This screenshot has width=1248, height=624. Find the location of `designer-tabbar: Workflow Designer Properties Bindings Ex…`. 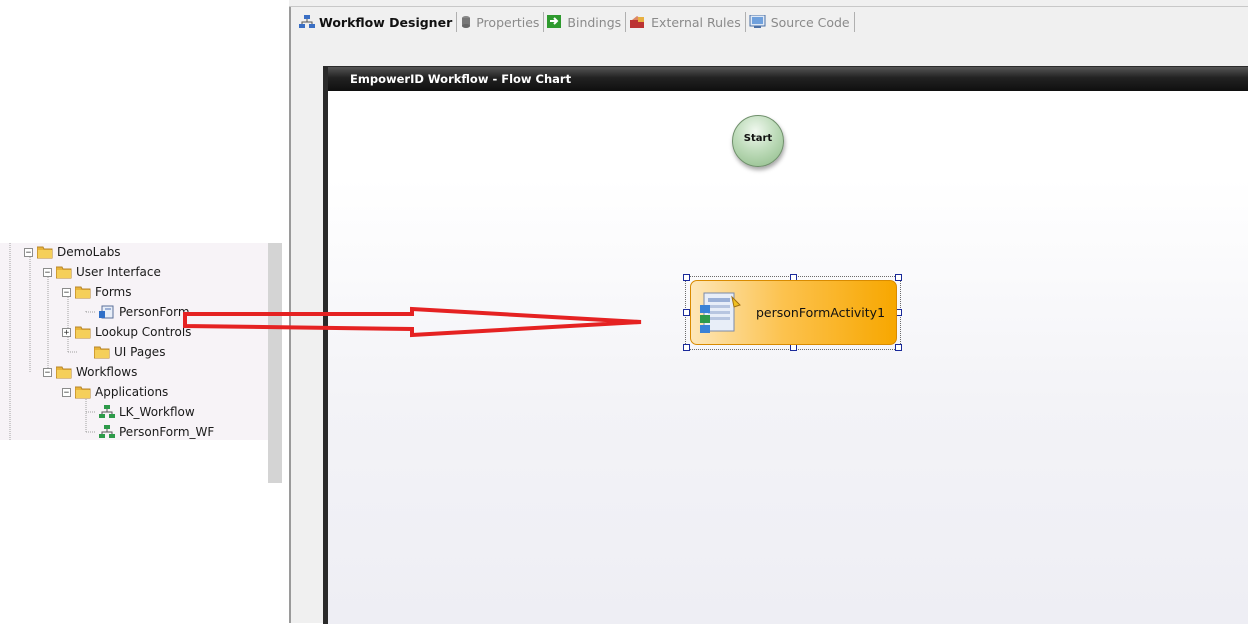

designer-tabbar: Workflow Designer Properties Bindings Ex… is located at coordinates (575, 22).